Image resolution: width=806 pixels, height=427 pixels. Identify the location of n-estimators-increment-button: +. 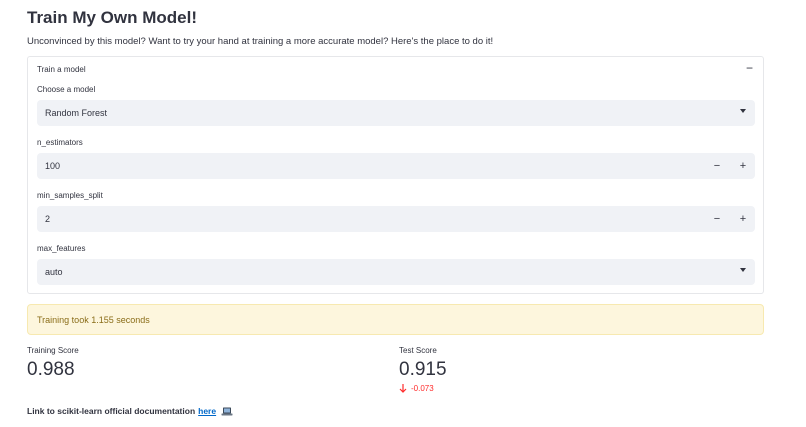
(743, 166).